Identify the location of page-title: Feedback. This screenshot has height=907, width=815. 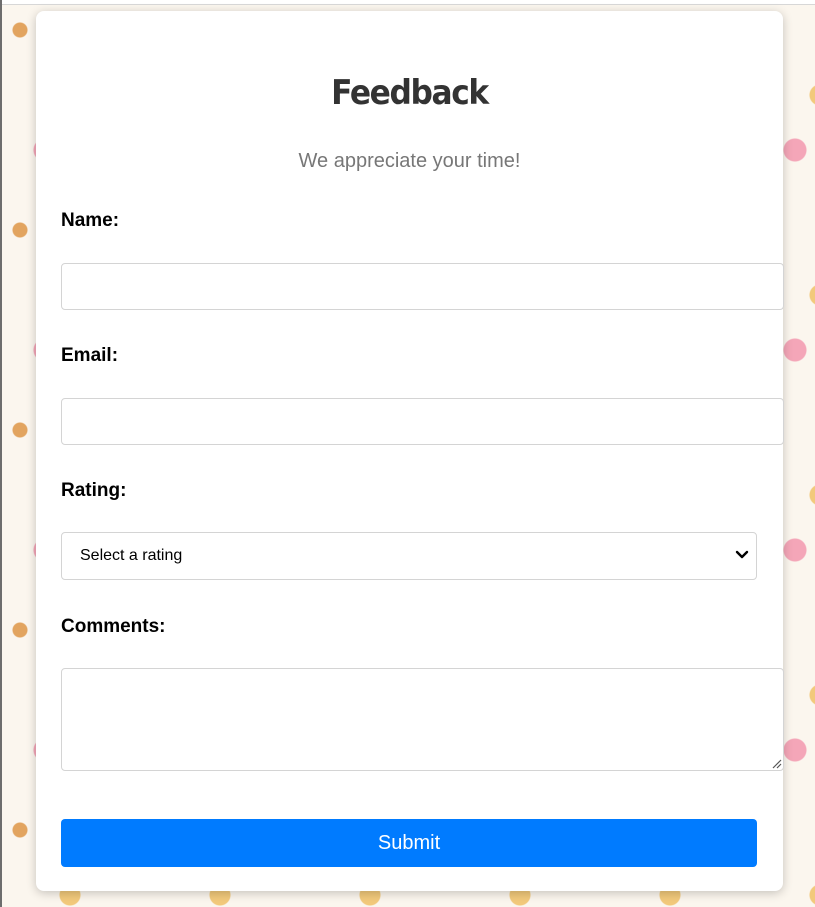
(410, 93).